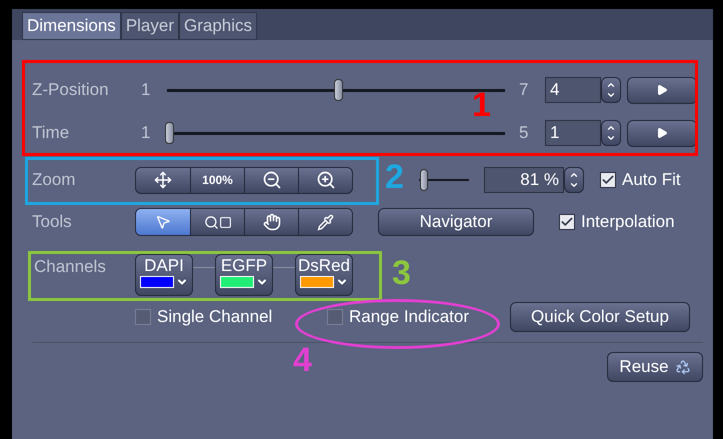  I want to click on tab: Player, so click(149, 26).